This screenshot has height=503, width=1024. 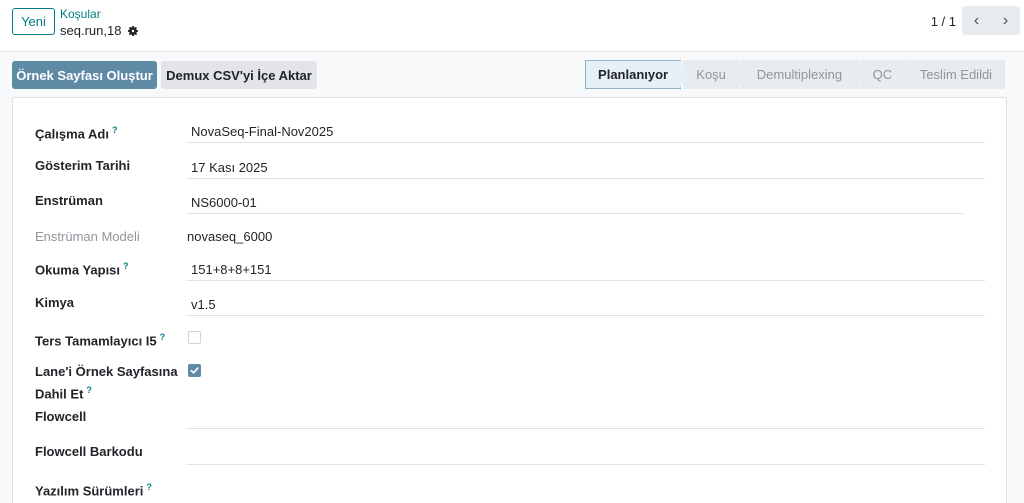 I want to click on flowcell-underline, so click(x=586, y=428).